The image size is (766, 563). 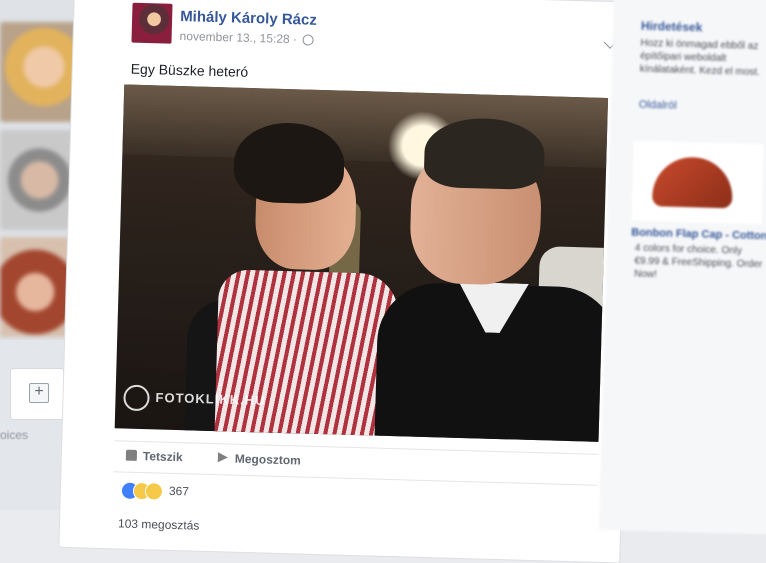 I want to click on reactions-count: 367, so click(x=179, y=491).